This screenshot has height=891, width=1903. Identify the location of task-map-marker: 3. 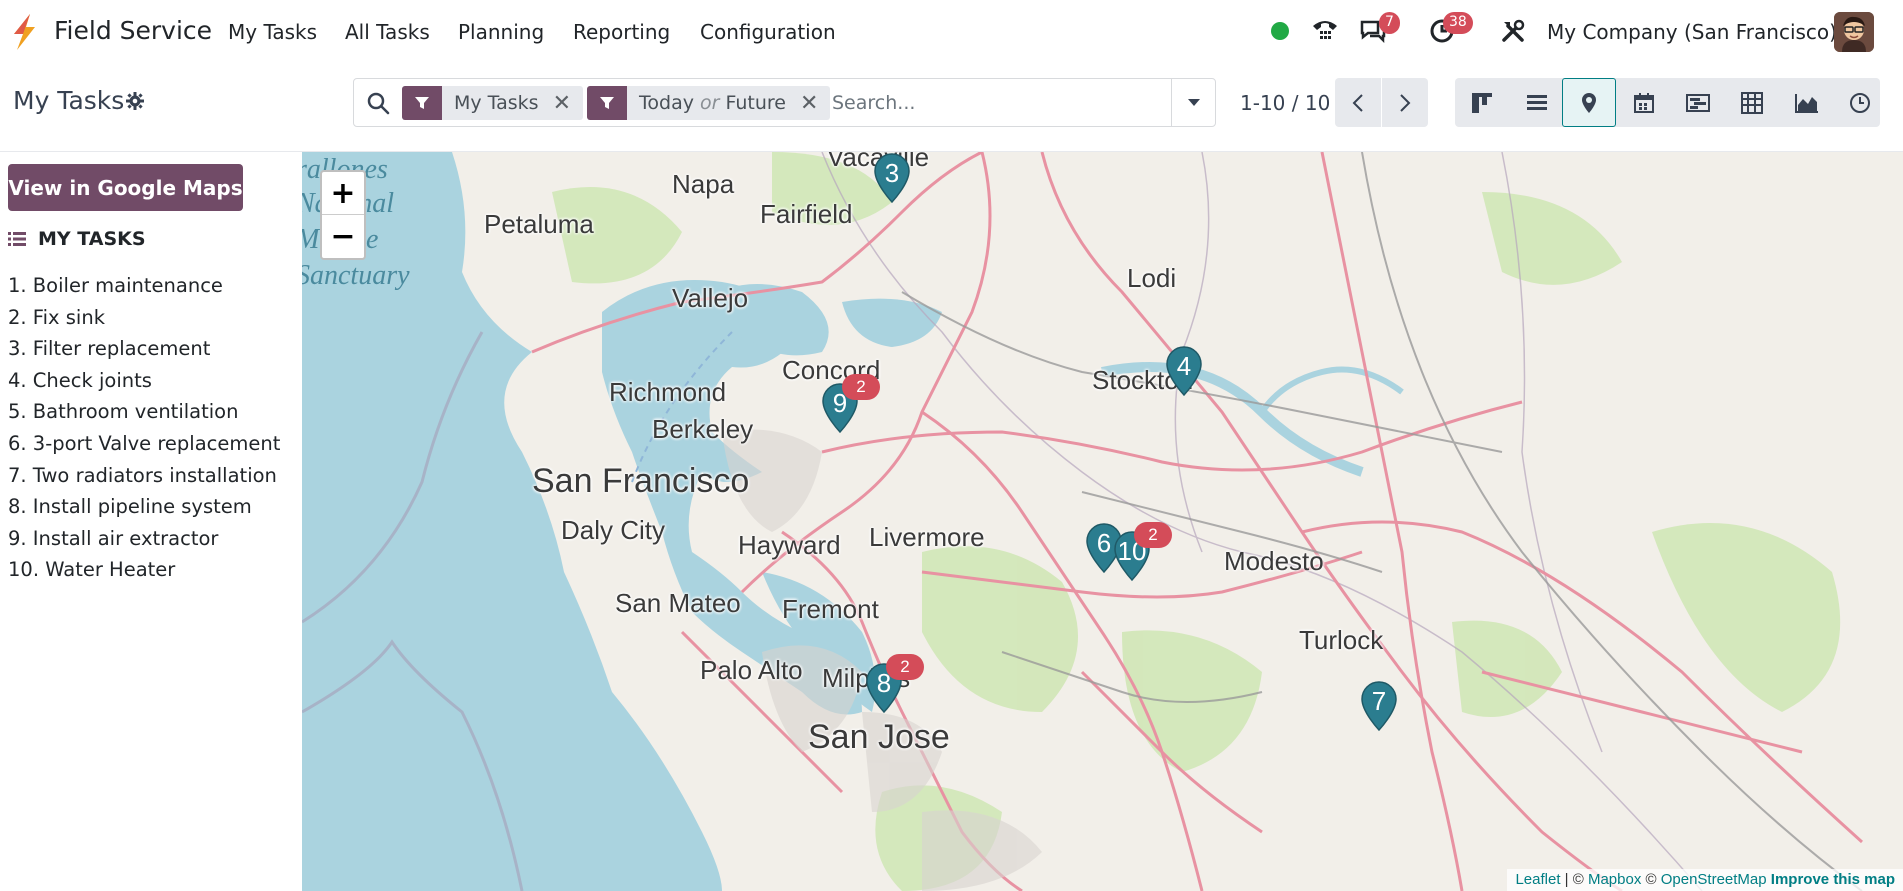
(892, 178).